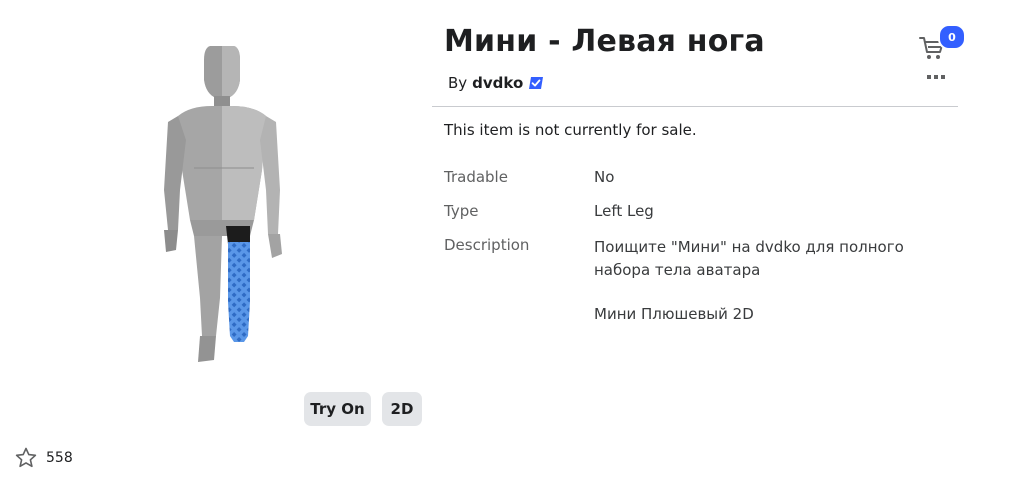 The height and width of the screenshot is (485, 1027). What do you see at coordinates (26, 458) in the screenshot?
I see `star-outline-icon` at bounding box center [26, 458].